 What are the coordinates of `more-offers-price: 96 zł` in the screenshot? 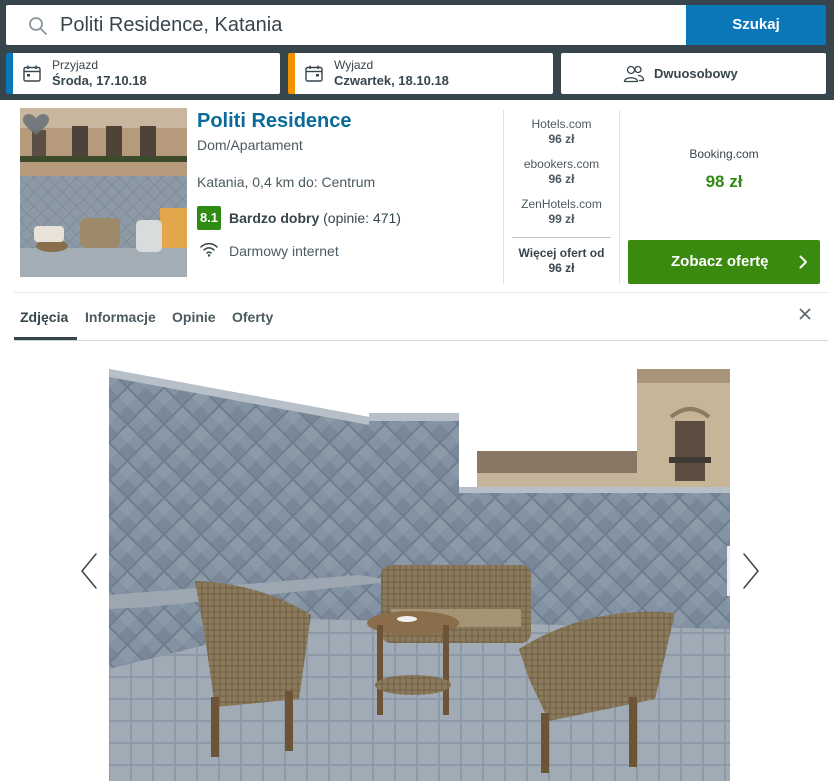 It's located at (561, 268).